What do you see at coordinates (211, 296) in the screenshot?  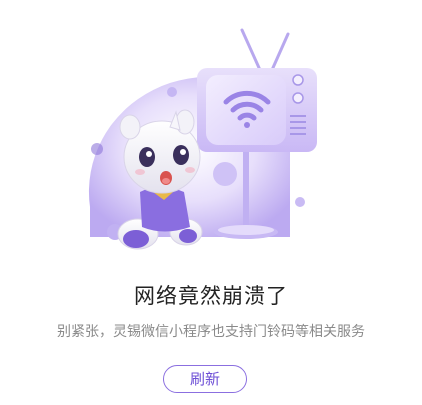 I see `error-title: 网络竟然崩溃了` at bounding box center [211, 296].